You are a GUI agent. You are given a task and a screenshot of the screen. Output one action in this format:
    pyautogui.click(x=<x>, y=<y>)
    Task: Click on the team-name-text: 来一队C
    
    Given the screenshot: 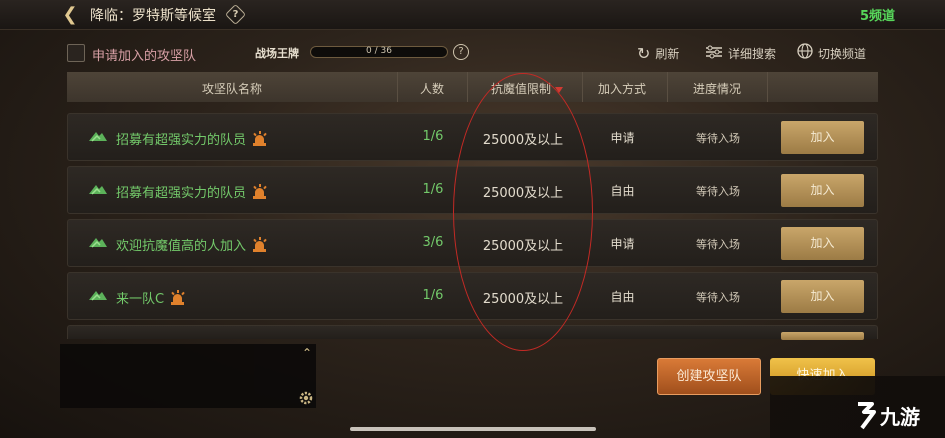 What is the action you would take?
    pyautogui.click(x=140, y=299)
    